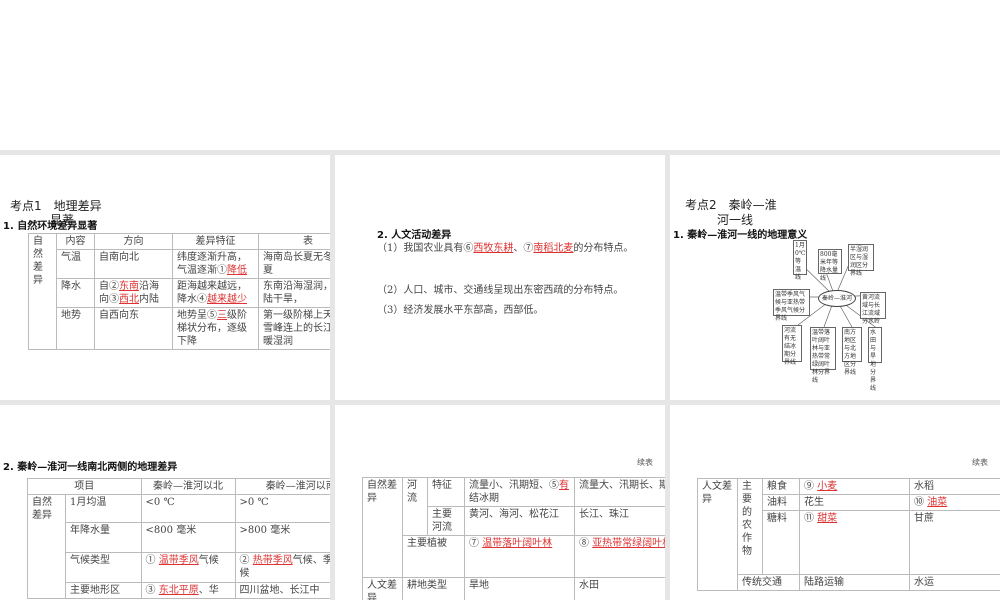  Describe the element at coordinates (500, 290) in the screenshot. I see `paragraph-2: （2）人口、城市、交通线呈现出东密西疏的分布特点。` at that location.